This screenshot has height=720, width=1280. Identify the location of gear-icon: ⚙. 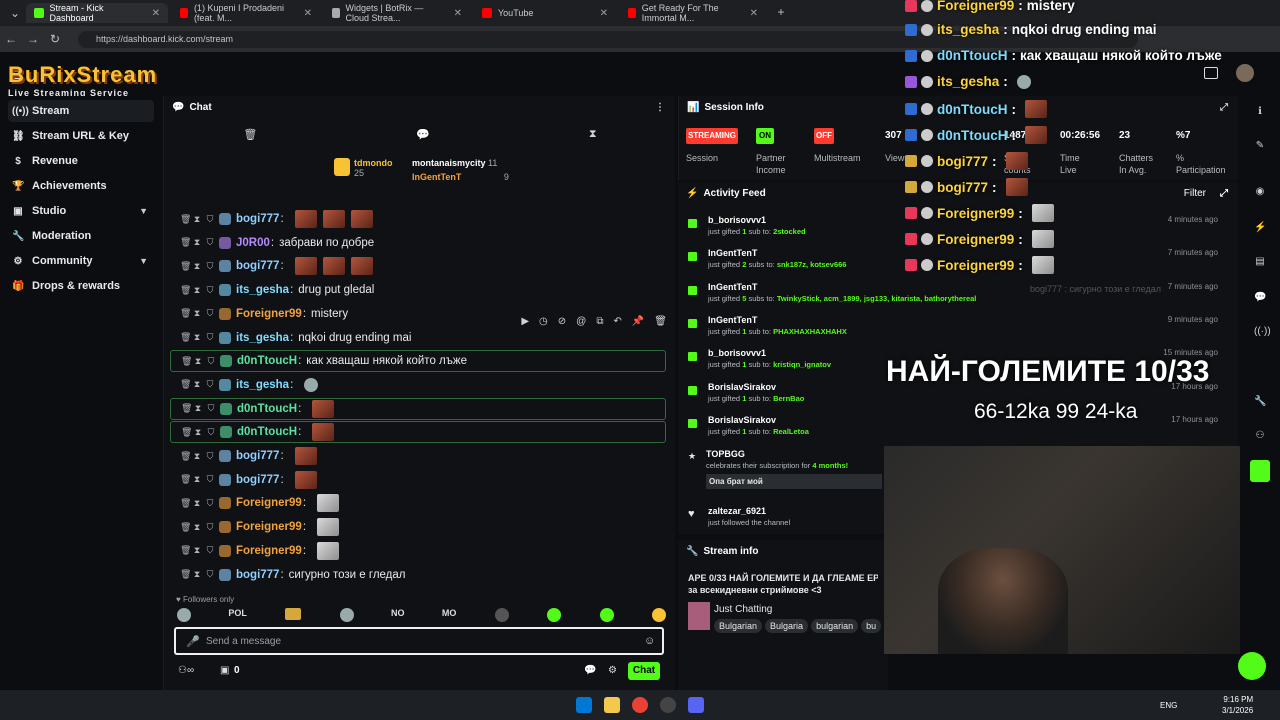
(612, 670).